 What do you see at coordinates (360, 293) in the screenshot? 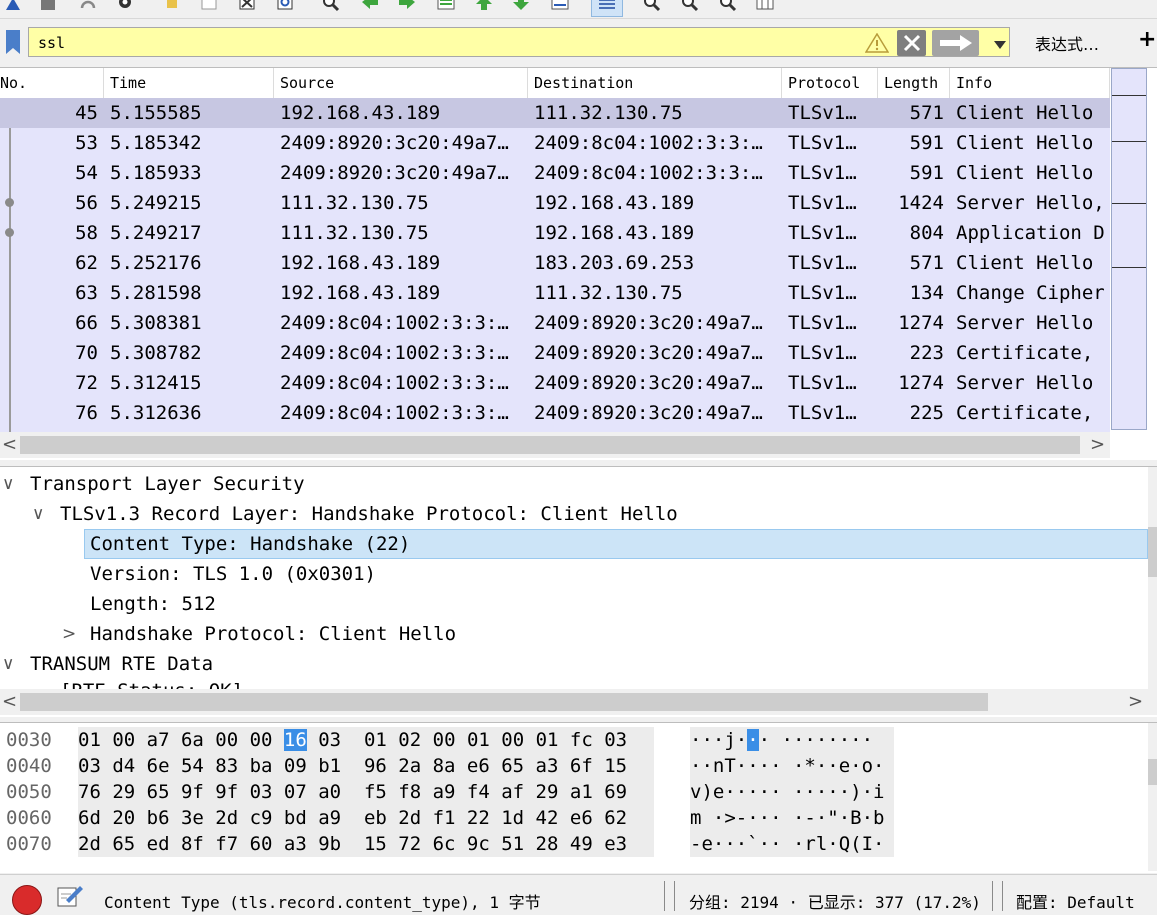
I see `cell-source: 192.168.43.189` at bounding box center [360, 293].